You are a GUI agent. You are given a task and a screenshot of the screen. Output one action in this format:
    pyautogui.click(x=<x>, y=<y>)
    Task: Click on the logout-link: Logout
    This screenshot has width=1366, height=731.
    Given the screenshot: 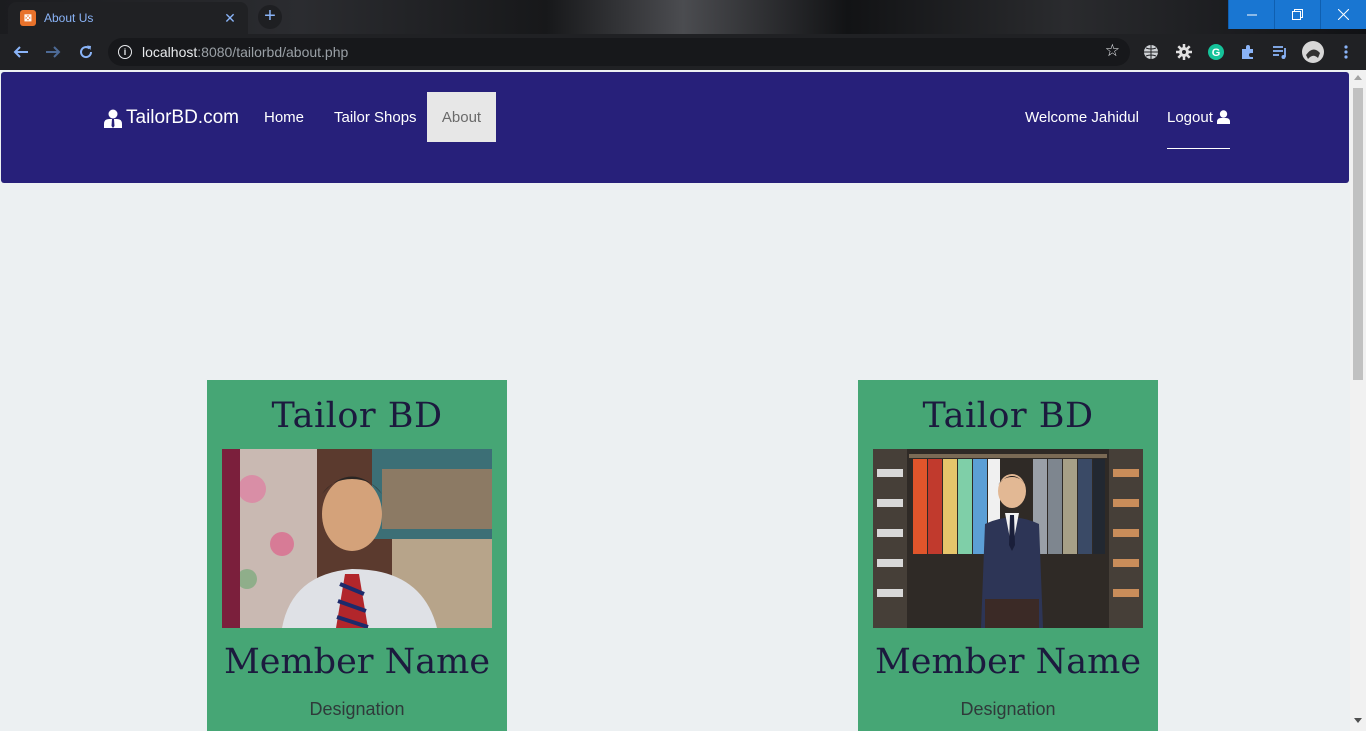 What is the action you would take?
    pyautogui.click(x=1198, y=117)
    